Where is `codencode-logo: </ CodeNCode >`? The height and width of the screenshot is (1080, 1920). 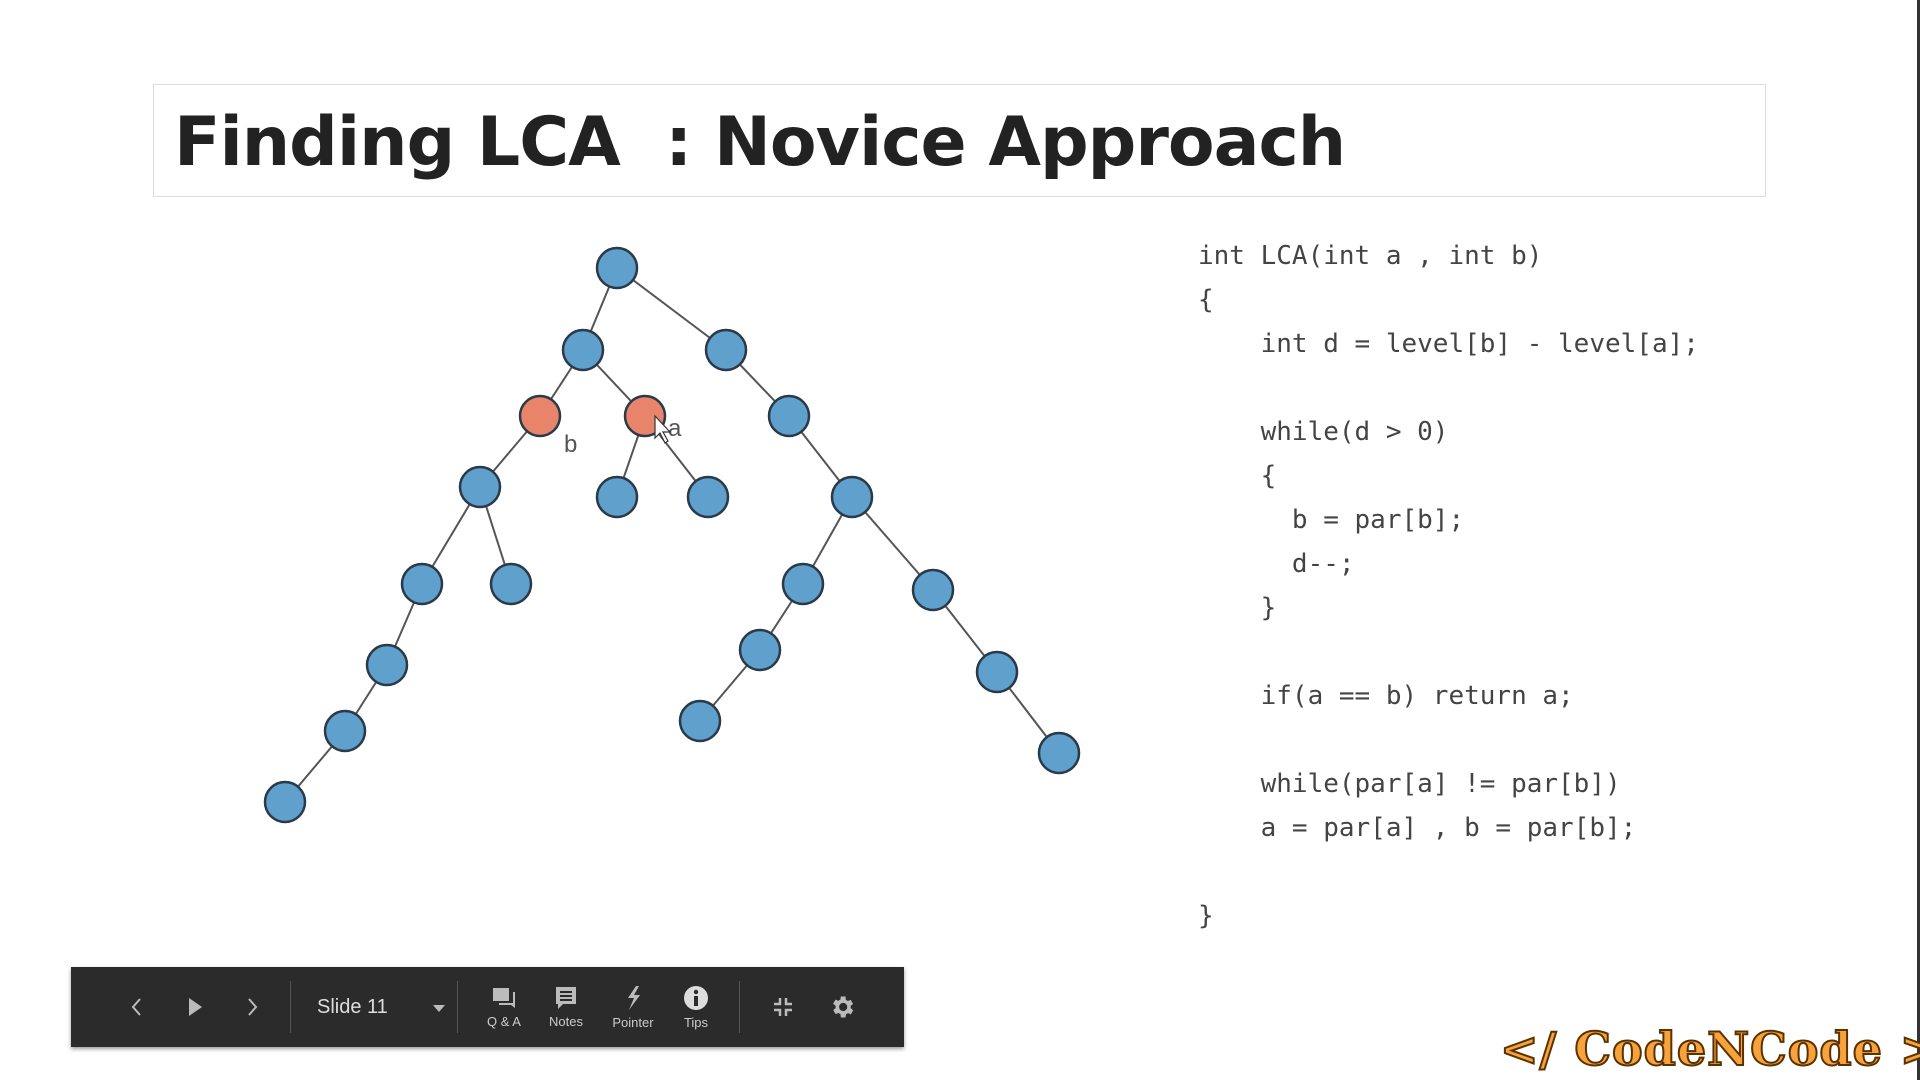
codencode-logo: </ CodeNCode > is located at coordinates (1709, 1049).